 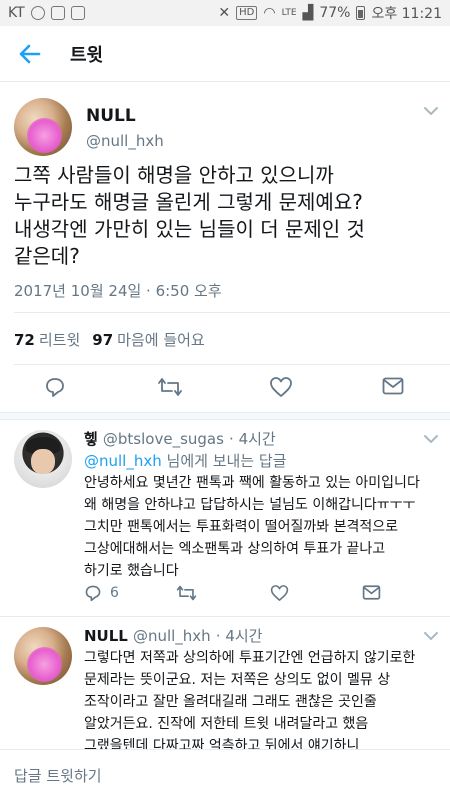 What do you see at coordinates (335, 13) in the screenshot?
I see `battery-percent: 77%` at bounding box center [335, 13].